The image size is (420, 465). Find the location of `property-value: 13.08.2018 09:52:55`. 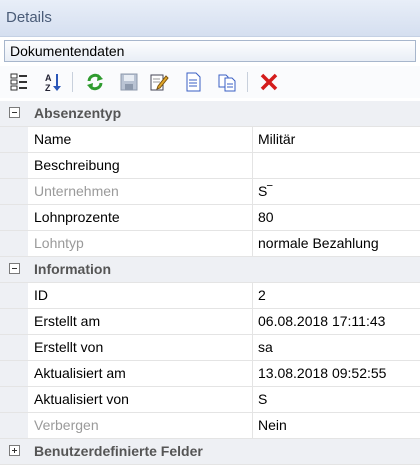

property-value: 13.08.2018 09:52:55 is located at coordinates (322, 373).